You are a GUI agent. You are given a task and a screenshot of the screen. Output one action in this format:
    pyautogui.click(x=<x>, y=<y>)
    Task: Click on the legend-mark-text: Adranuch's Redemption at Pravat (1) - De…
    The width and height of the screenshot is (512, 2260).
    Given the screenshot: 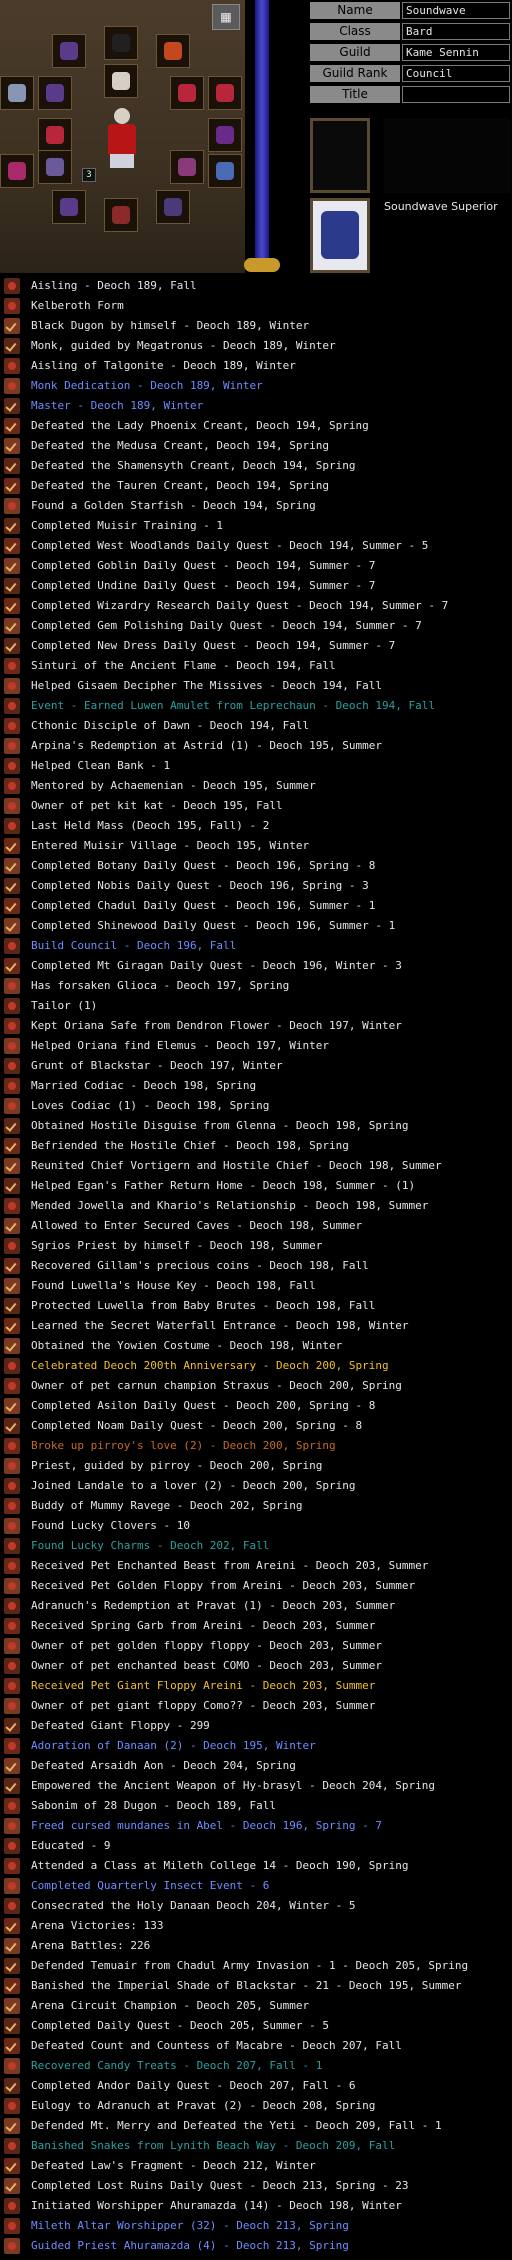 What is the action you would take?
    pyautogui.click(x=213, y=1605)
    